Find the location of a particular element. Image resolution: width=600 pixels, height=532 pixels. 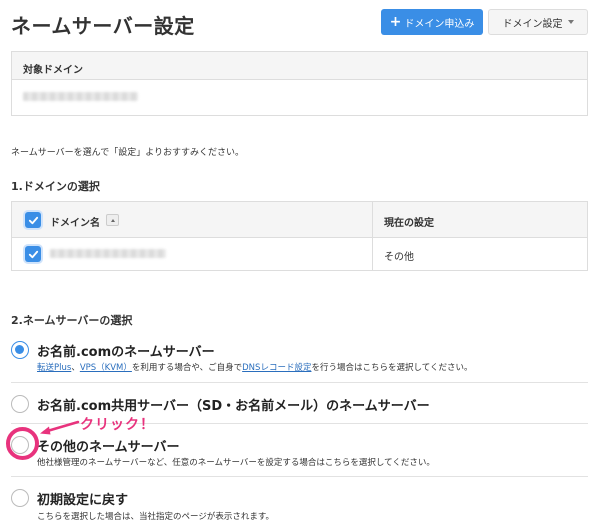

ns-option-shared: お名前.com共用サーバー（SD・お名前メール）のネームサーバー is located at coordinates (299, 404).